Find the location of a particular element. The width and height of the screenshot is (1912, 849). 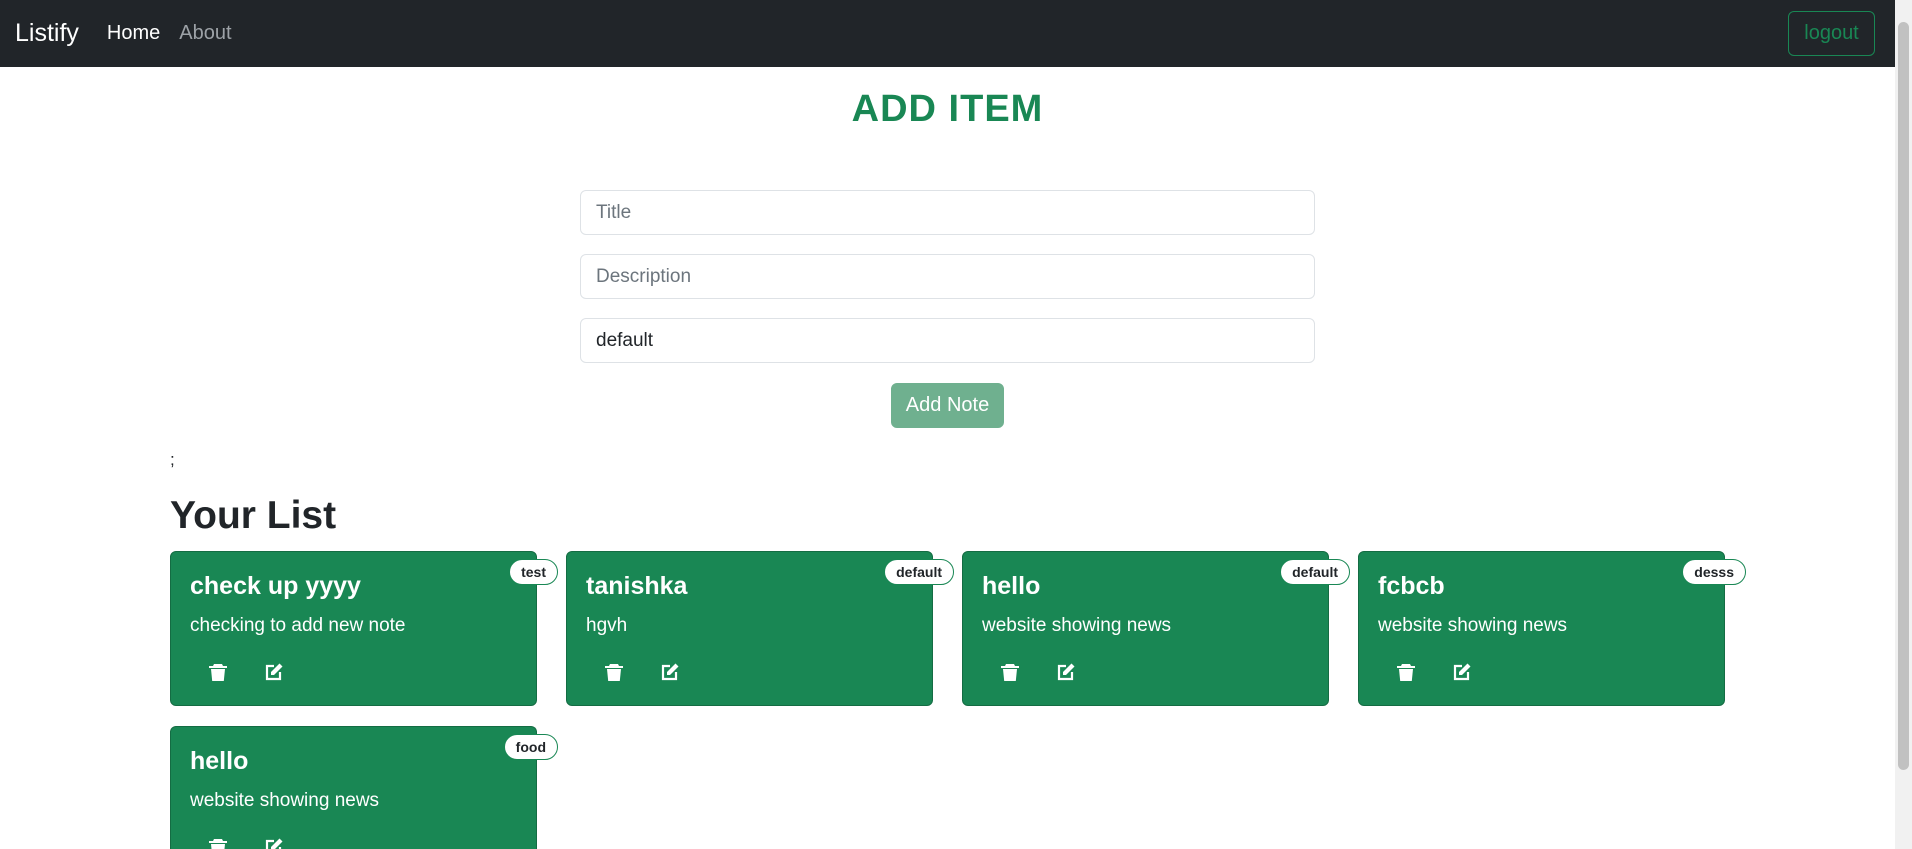

description-input is located at coordinates (947, 276).